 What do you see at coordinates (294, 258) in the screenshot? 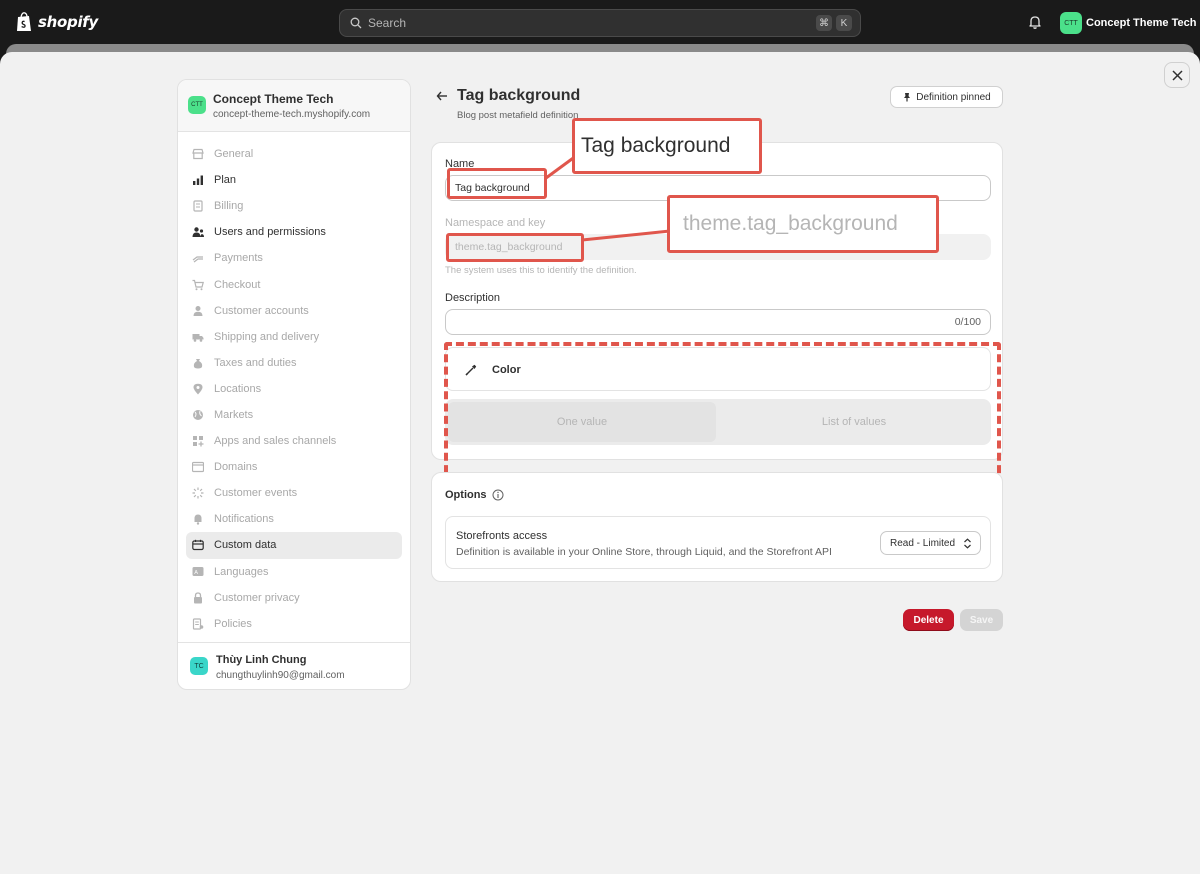
I see `sidebar-item-payments: Payments` at bounding box center [294, 258].